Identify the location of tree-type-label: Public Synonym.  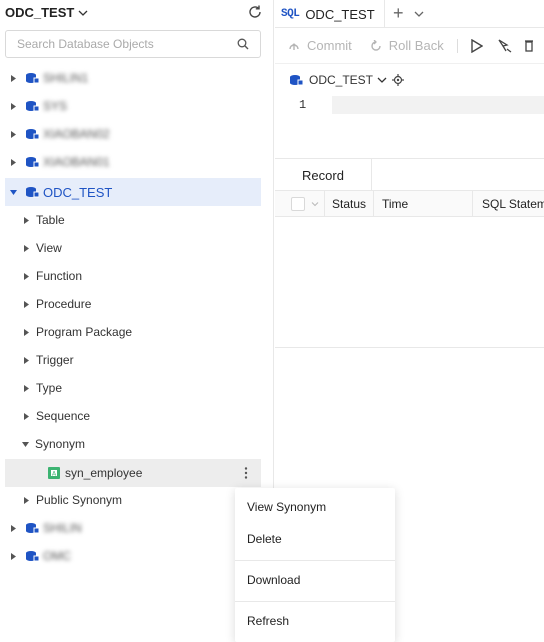
(79, 500).